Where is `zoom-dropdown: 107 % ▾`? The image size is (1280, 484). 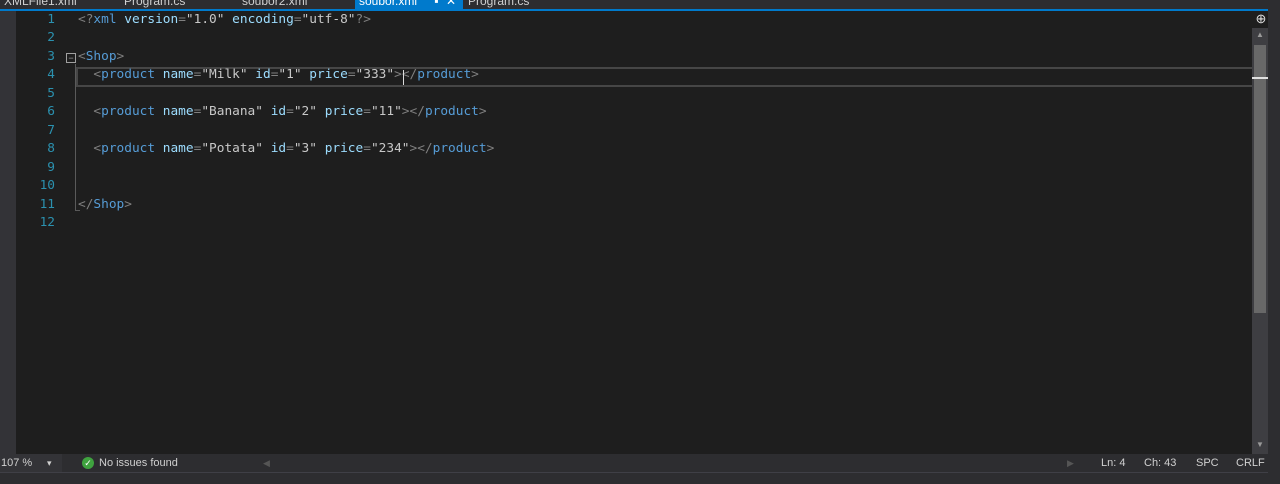 zoom-dropdown: 107 % ▾ is located at coordinates (31, 463).